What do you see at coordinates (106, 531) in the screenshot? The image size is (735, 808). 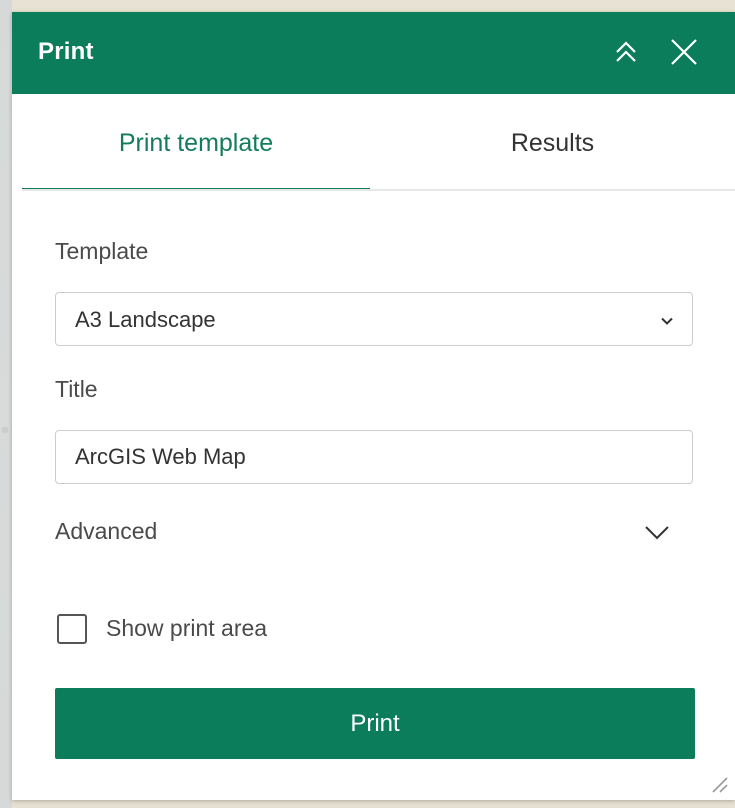 I see `advanced-label: Advanced` at bounding box center [106, 531].